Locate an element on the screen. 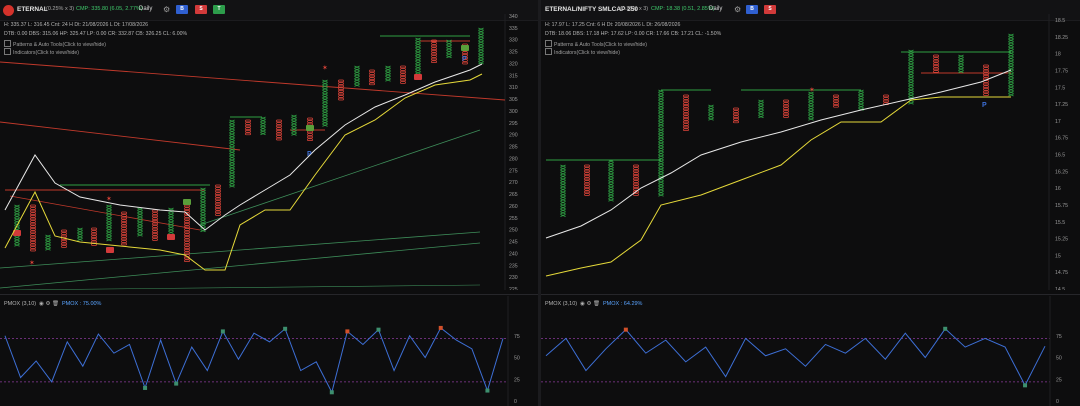 This screenshot has height=406, width=1080. right-pmox-chart: 75 50 25 0 is located at coordinates (810, 351).